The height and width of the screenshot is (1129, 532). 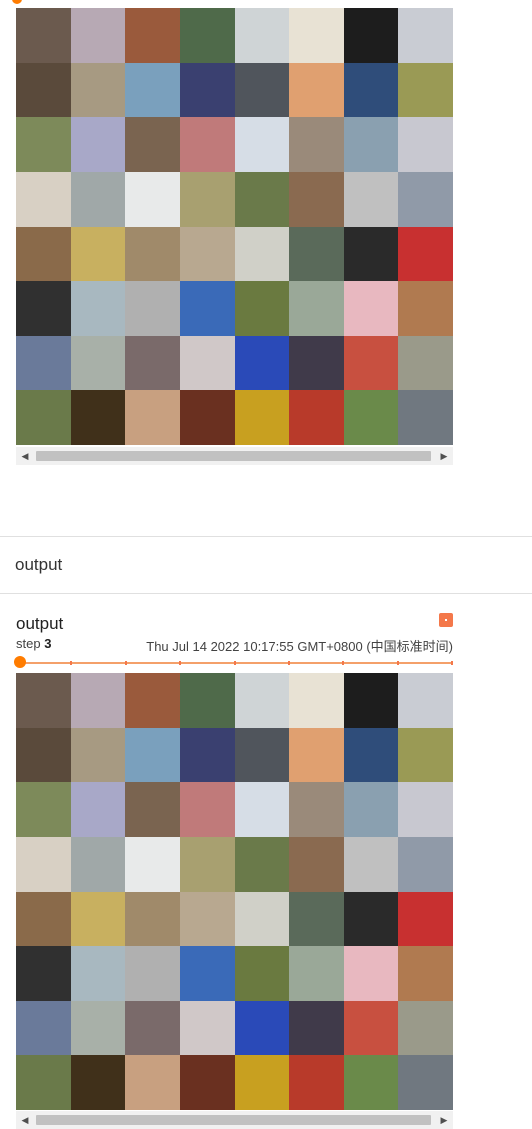 What do you see at coordinates (446, 620) in the screenshot?
I see `expand-icon` at bounding box center [446, 620].